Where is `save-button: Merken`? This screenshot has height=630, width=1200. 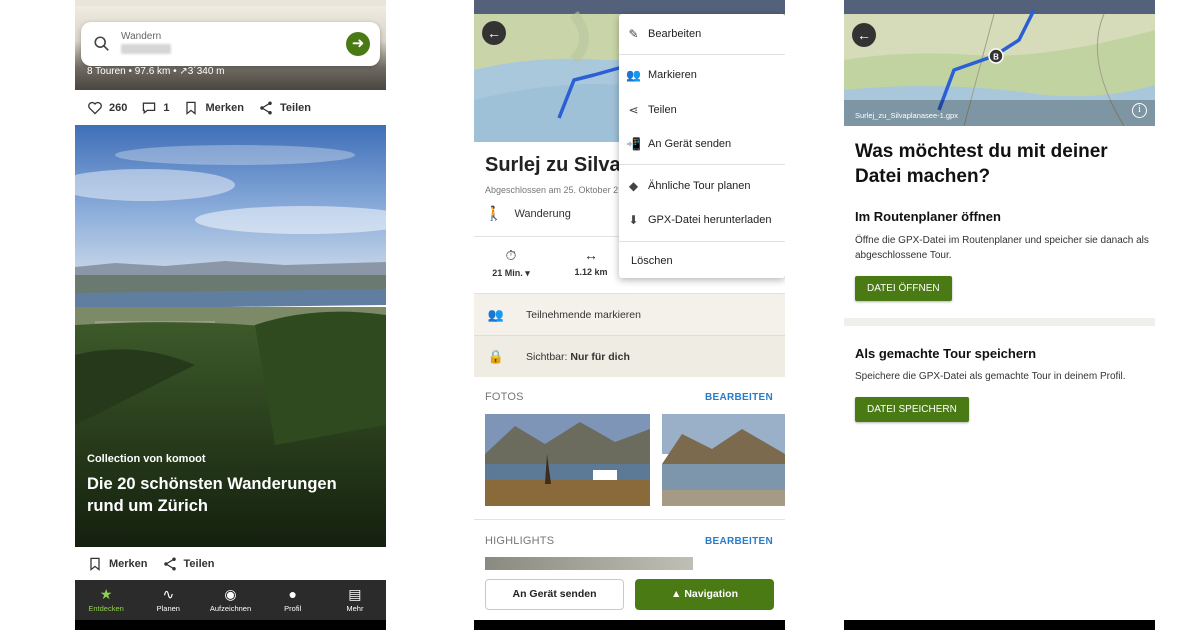 save-button: Merken is located at coordinates (213, 108).